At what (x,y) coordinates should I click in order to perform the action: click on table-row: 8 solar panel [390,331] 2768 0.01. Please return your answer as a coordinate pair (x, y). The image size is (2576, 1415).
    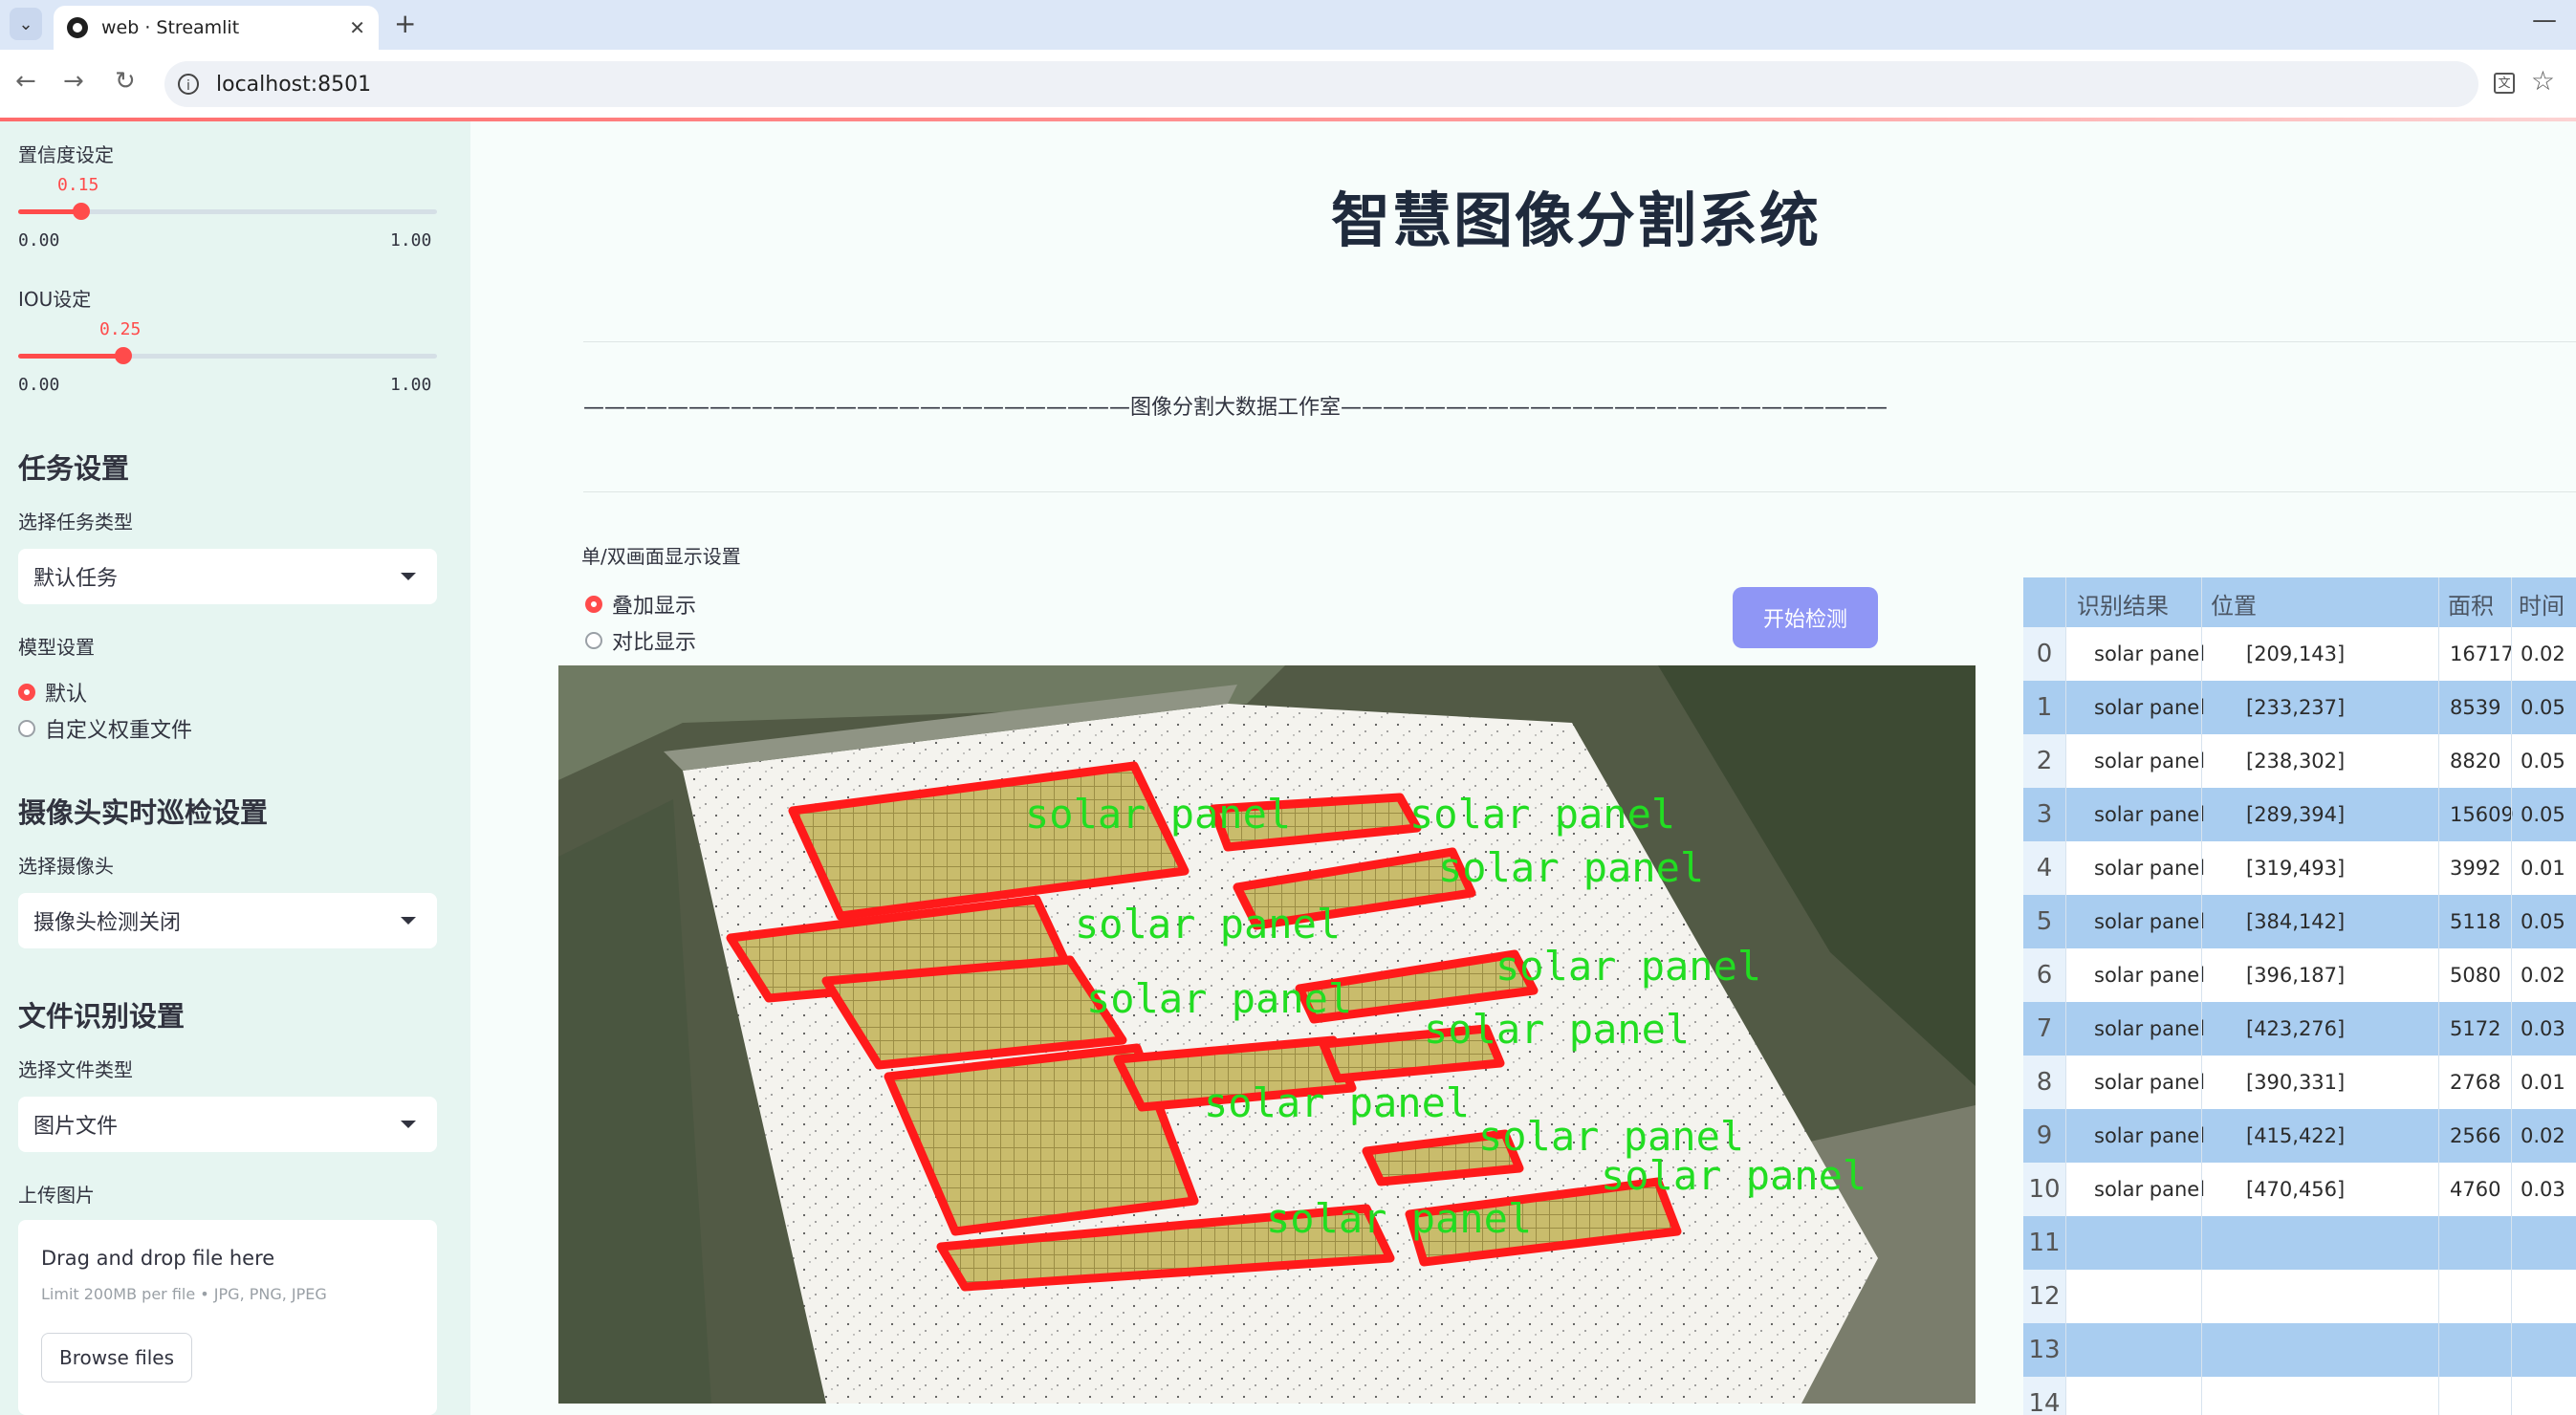
    Looking at the image, I should click on (2299, 1082).